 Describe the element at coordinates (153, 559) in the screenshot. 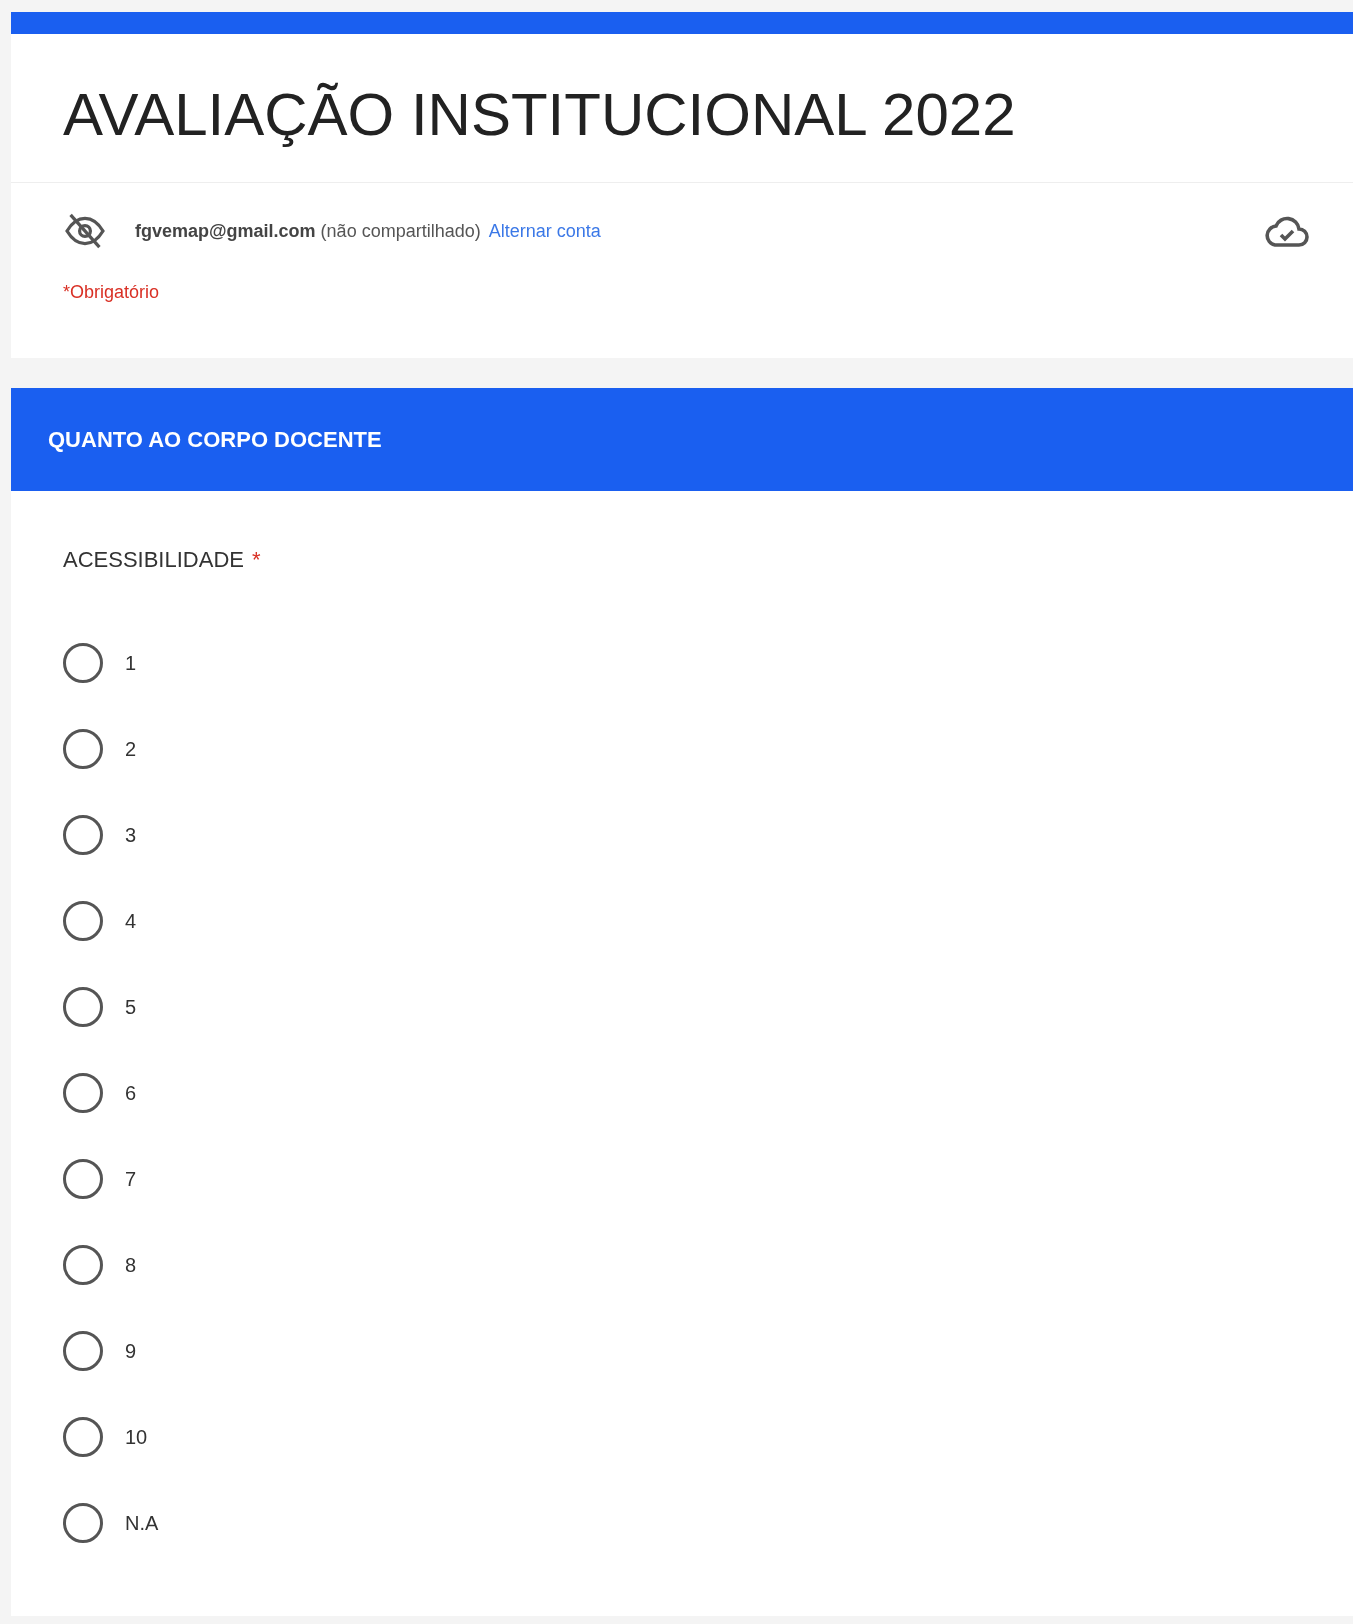

I see `question-label: ACESSIBILIDADE` at that location.